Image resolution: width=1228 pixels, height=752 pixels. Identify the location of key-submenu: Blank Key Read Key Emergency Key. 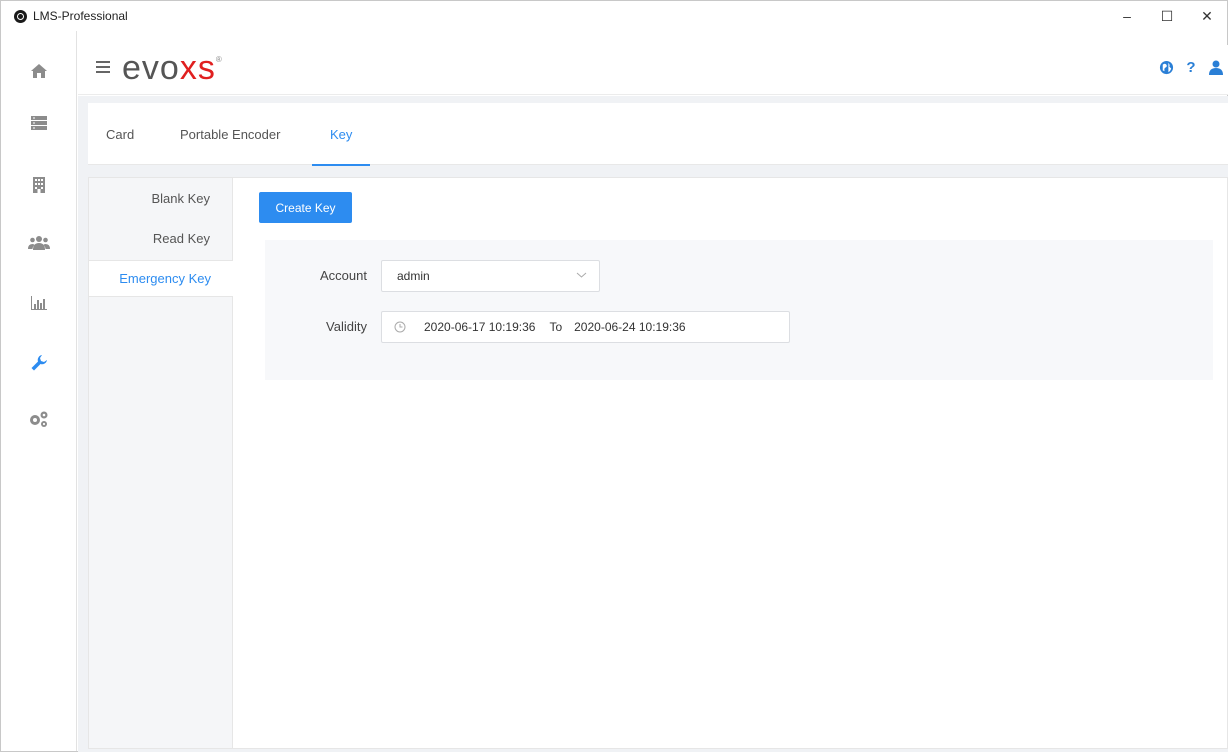
(161, 463).